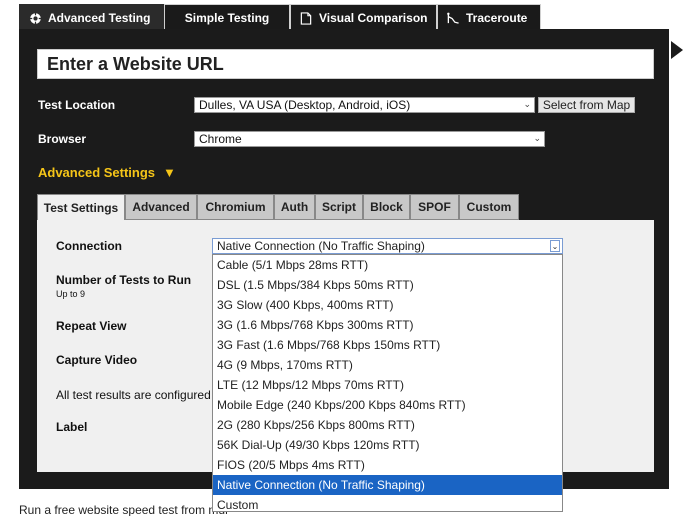 This screenshot has width=688, height=516. What do you see at coordinates (387, 265) in the screenshot?
I see `connection-option: Cable (5/1 Mbps 28ms RTT)` at bounding box center [387, 265].